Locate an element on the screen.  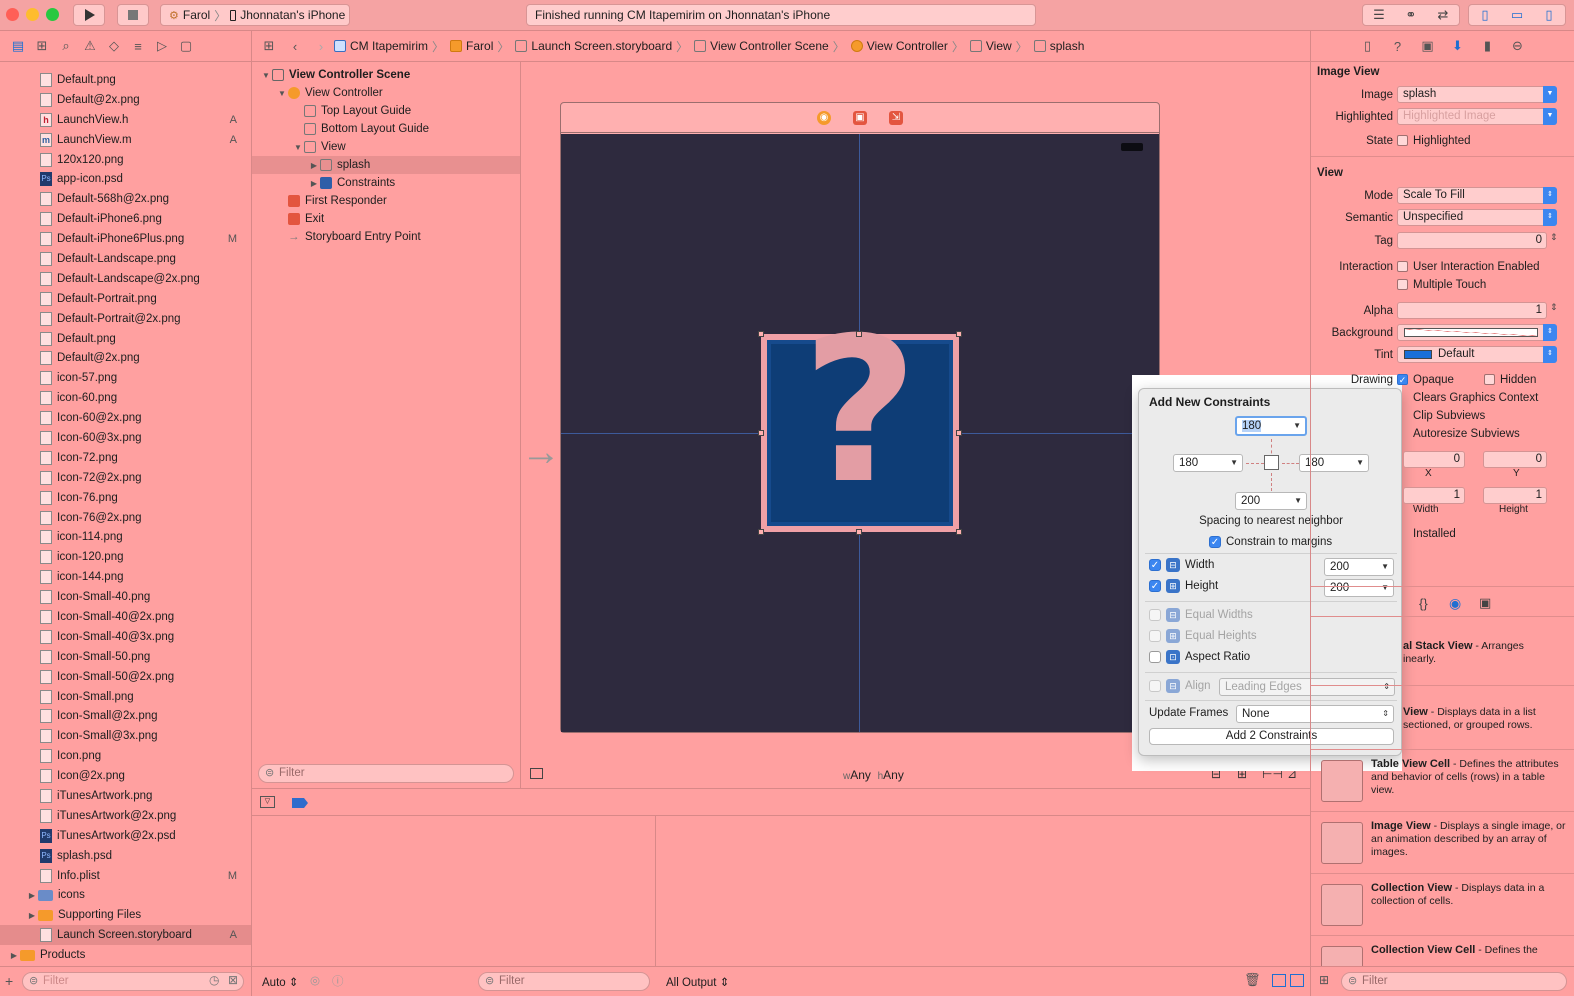
file-item: m LaunchView.m A is located at coordinates (125, 140).